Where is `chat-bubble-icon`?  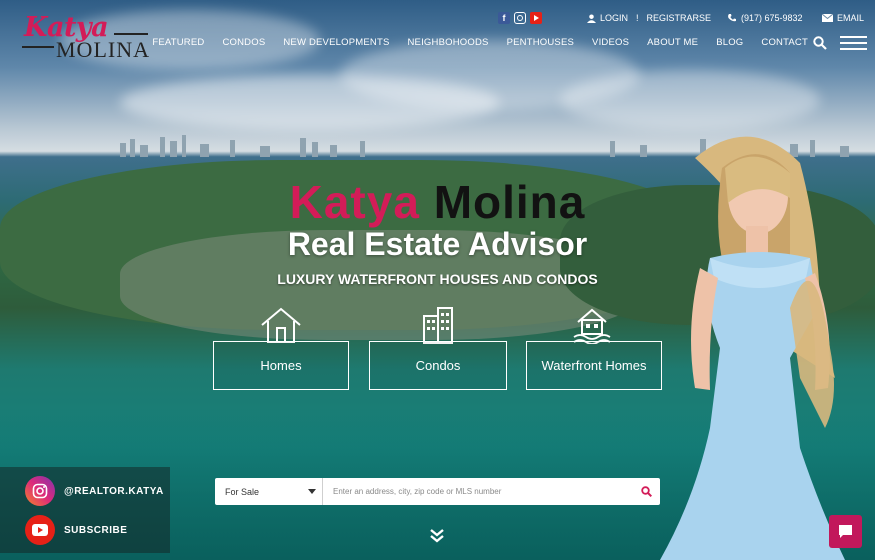
chat-bubble-icon is located at coordinates (845, 531).